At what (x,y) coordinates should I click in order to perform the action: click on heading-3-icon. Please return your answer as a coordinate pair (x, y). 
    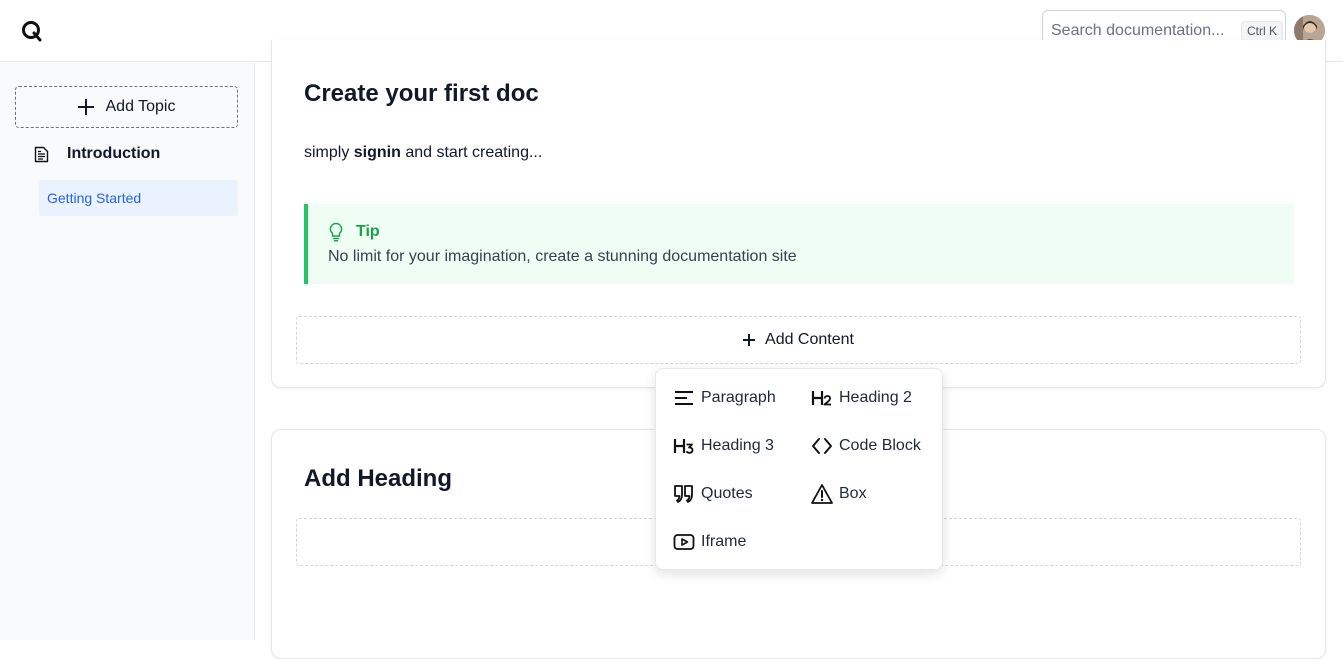
    Looking at the image, I should click on (683, 446).